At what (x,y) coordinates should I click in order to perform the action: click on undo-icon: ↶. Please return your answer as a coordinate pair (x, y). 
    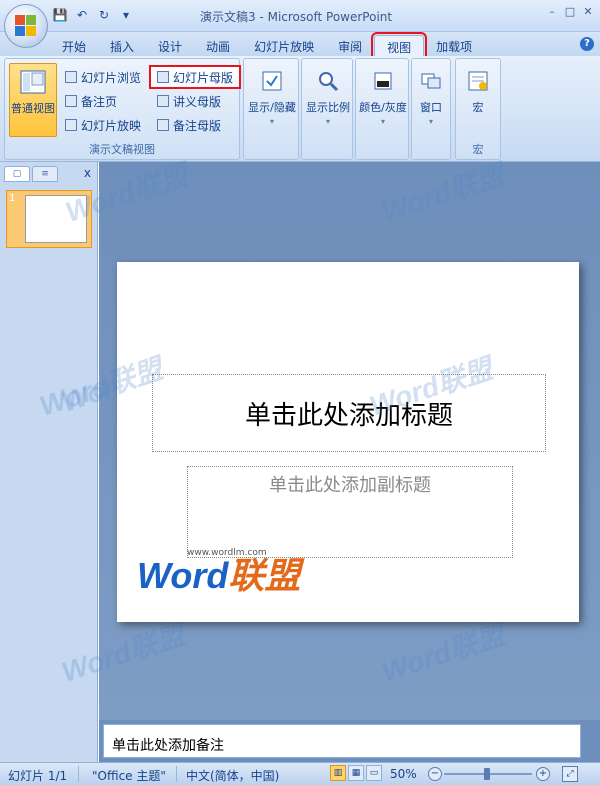
    Looking at the image, I should click on (82, 15).